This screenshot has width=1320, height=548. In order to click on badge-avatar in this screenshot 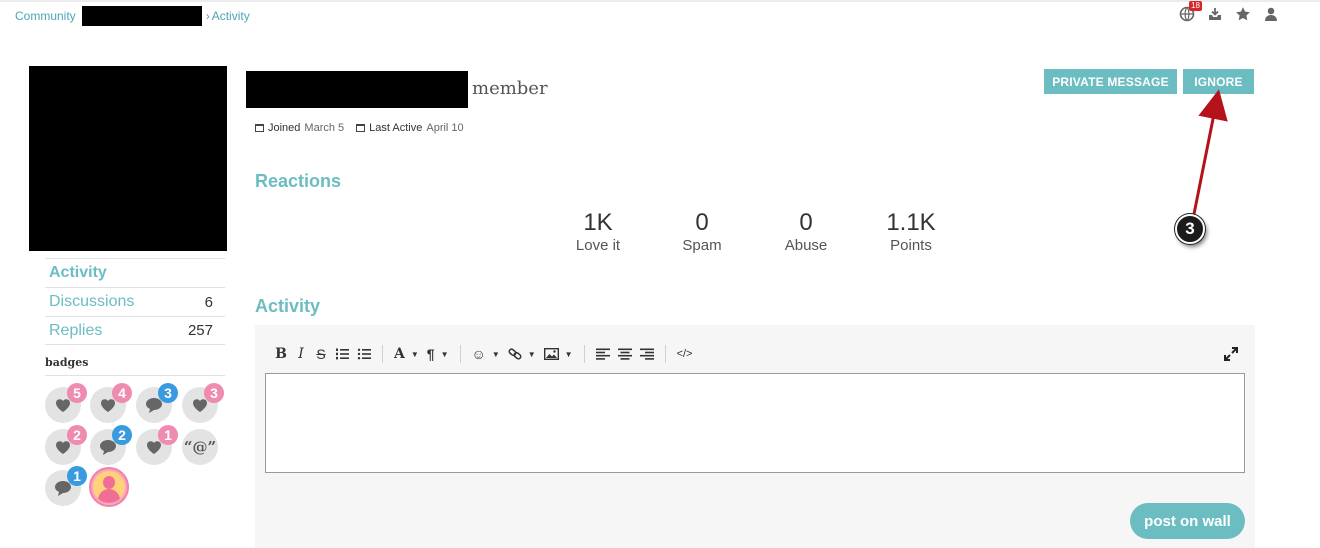, I will do `click(109, 487)`.